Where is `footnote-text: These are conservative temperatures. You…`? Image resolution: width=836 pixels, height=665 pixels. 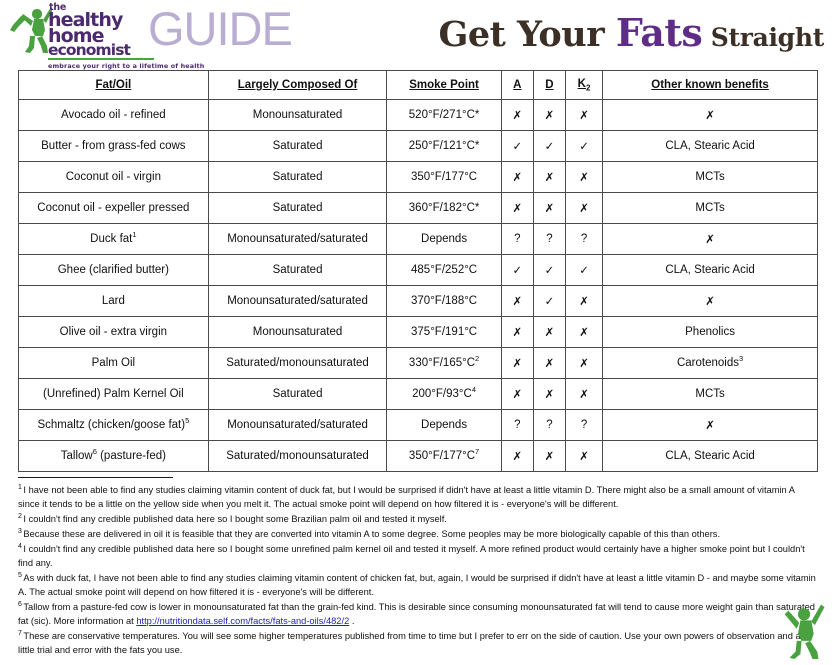 footnote-text: These are conservative temperatures. You… is located at coordinates (409, 643).